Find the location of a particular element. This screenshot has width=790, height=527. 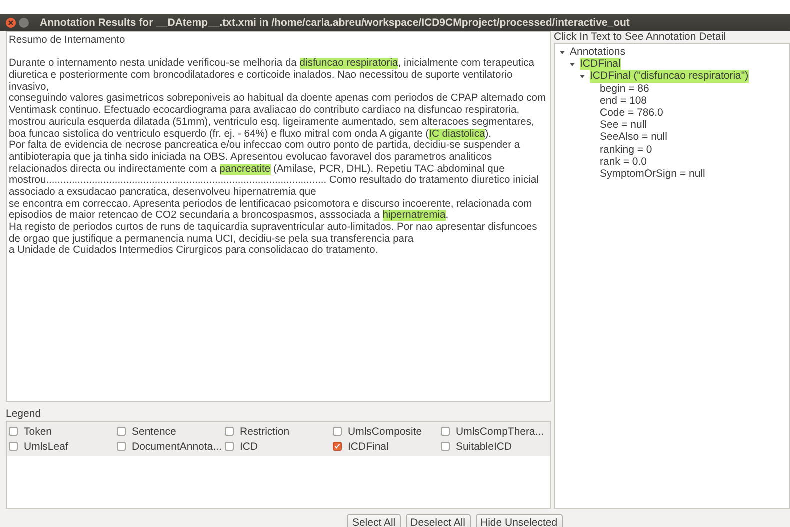

tree-node: end = 108 is located at coordinates (624, 101).